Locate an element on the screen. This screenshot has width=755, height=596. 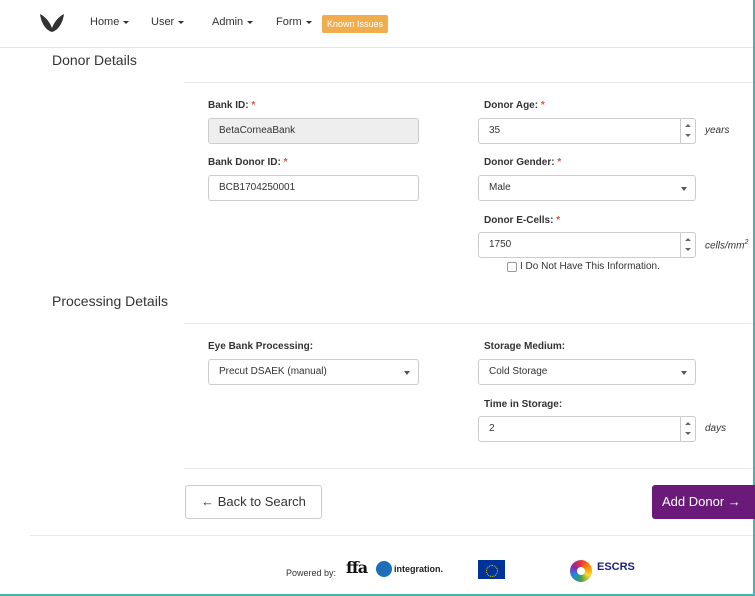
time-in-storage-value: 2 is located at coordinates (492, 428).